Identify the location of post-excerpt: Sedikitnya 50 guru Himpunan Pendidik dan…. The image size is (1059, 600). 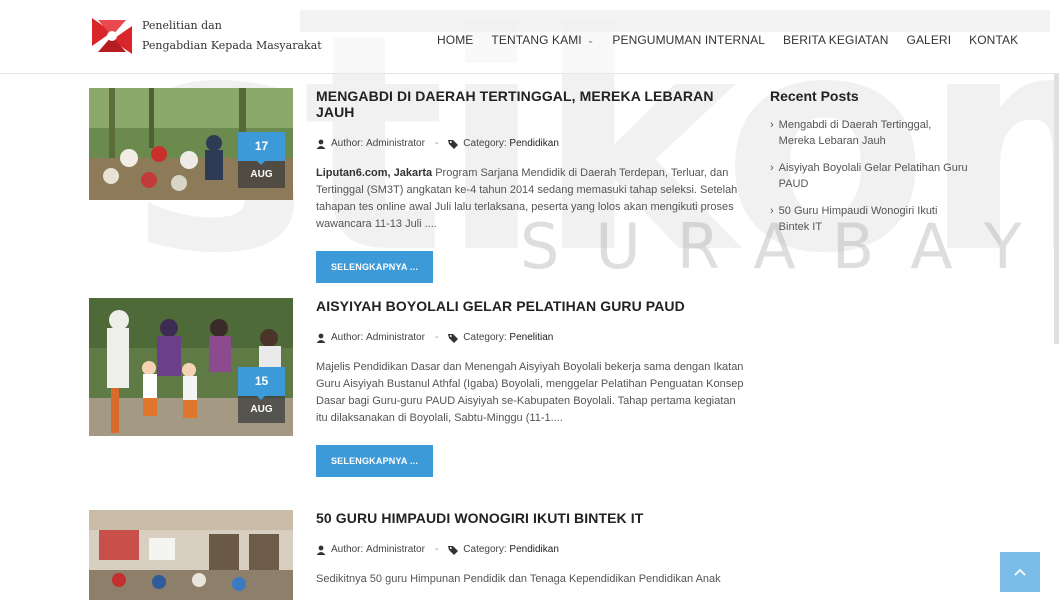
(531, 579).